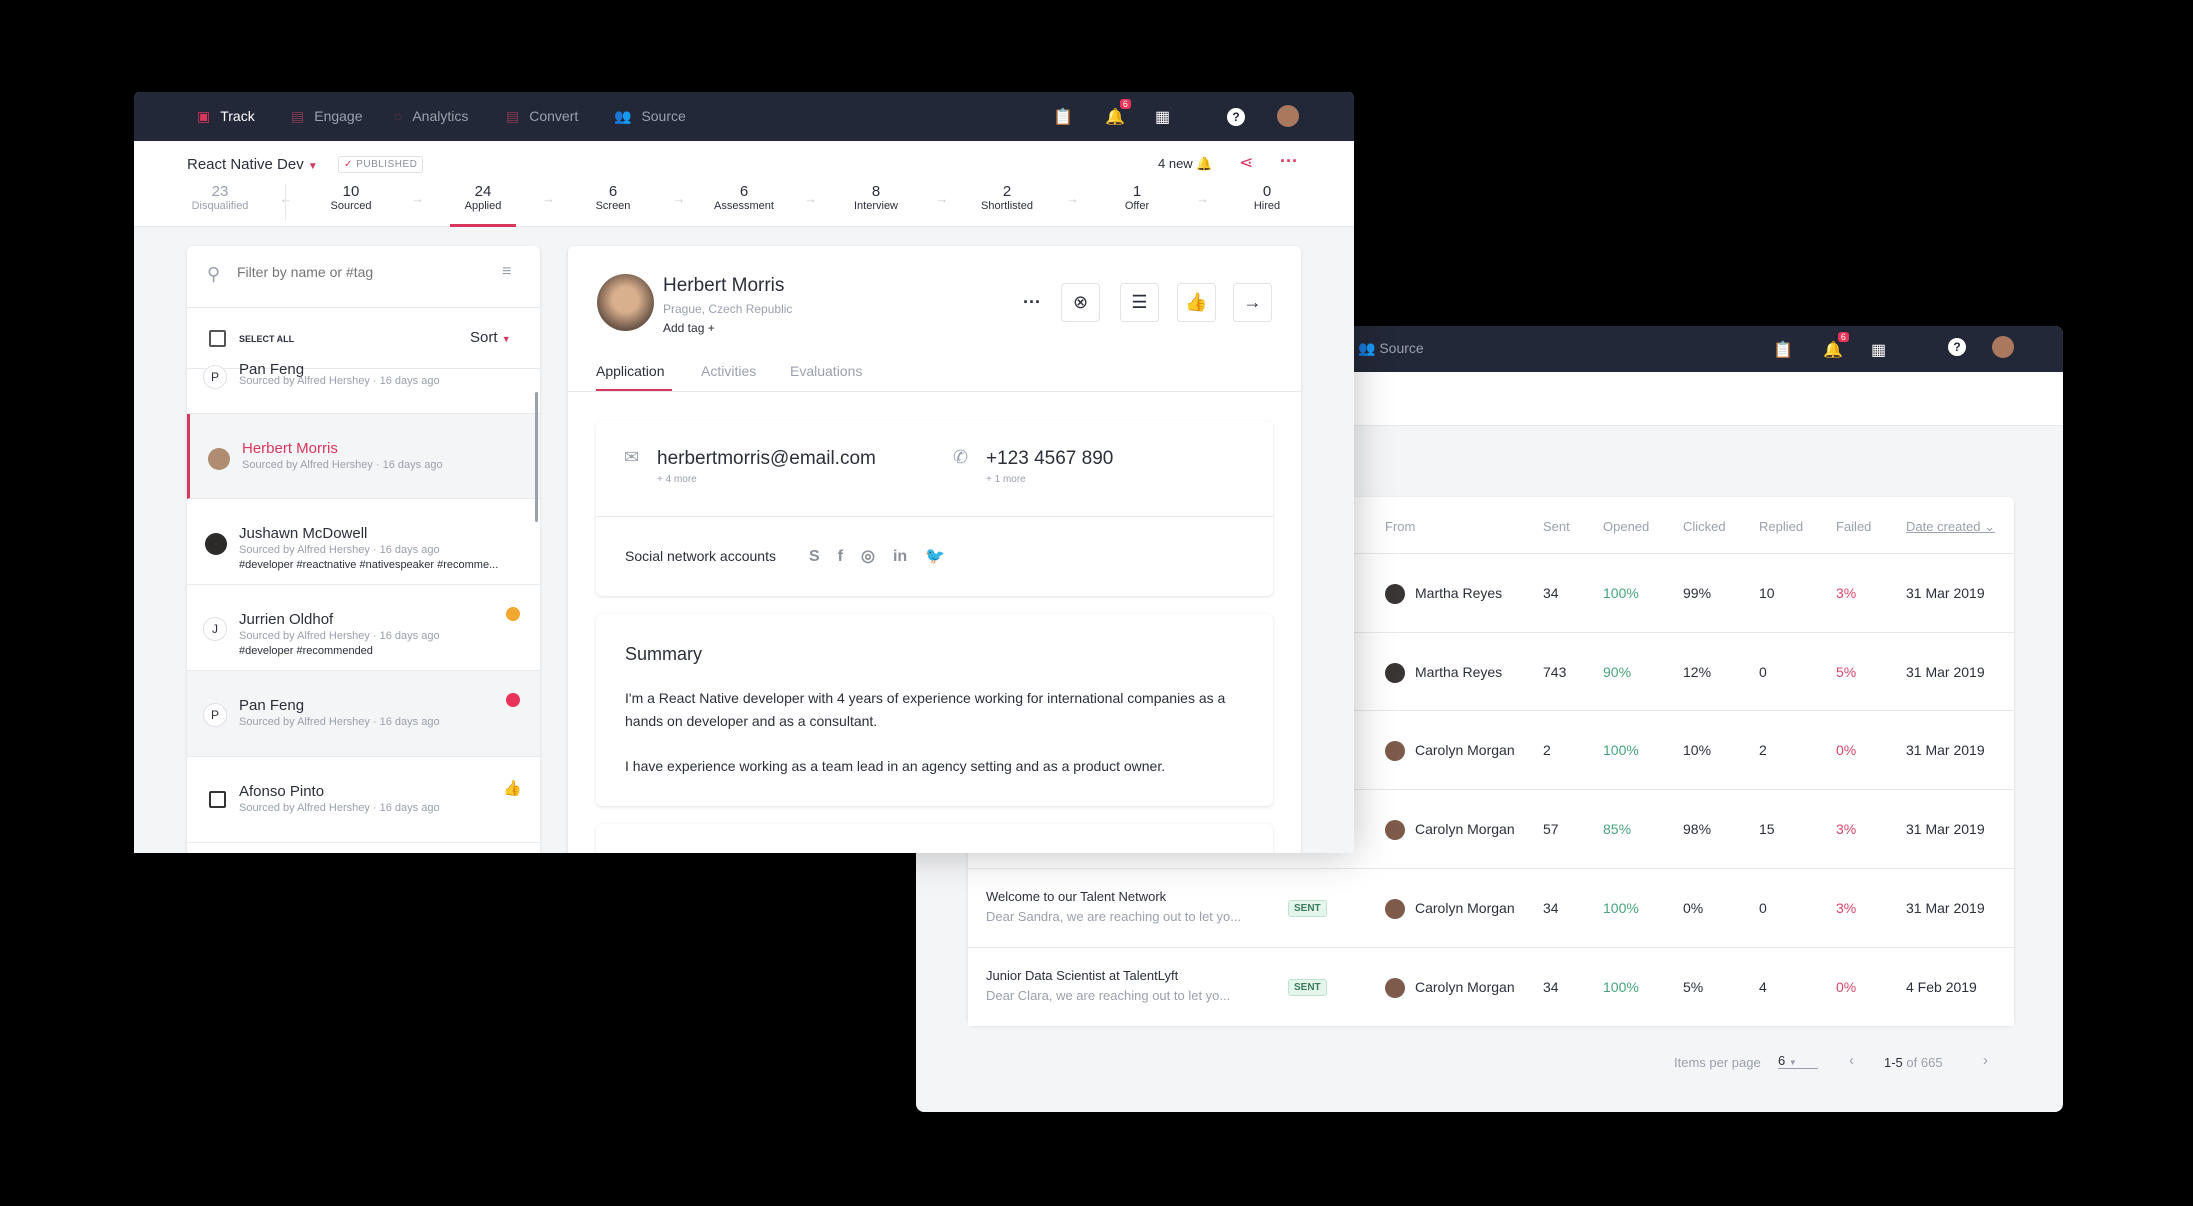  I want to click on status-badge: SENT, so click(1307, 908).